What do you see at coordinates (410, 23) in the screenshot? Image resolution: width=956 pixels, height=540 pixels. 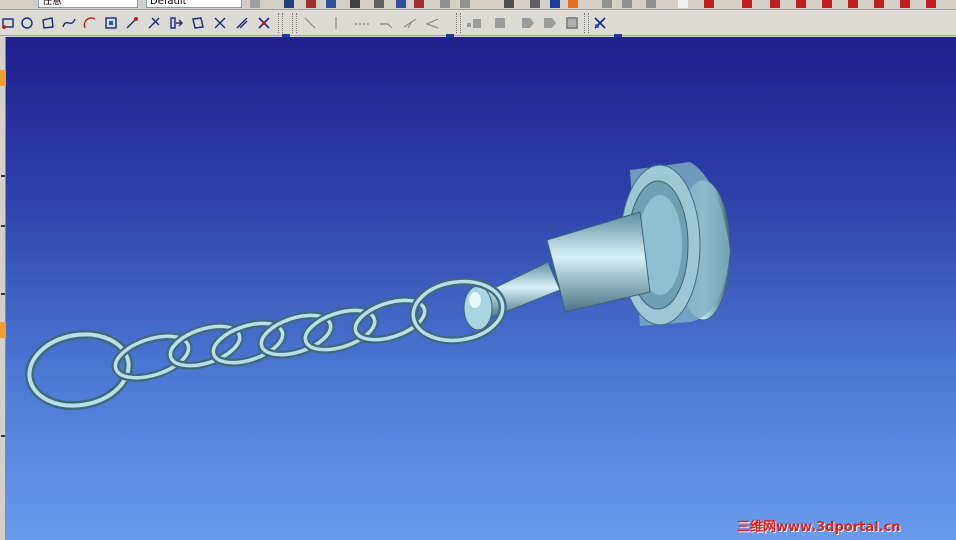 I see `tangent-line-icon` at bounding box center [410, 23].